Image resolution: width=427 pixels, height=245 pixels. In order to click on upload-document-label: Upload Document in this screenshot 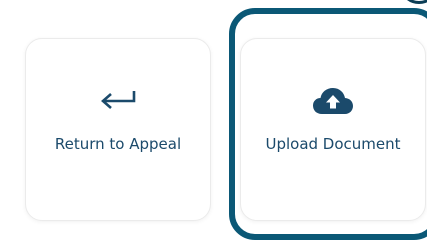, I will do `click(333, 144)`.